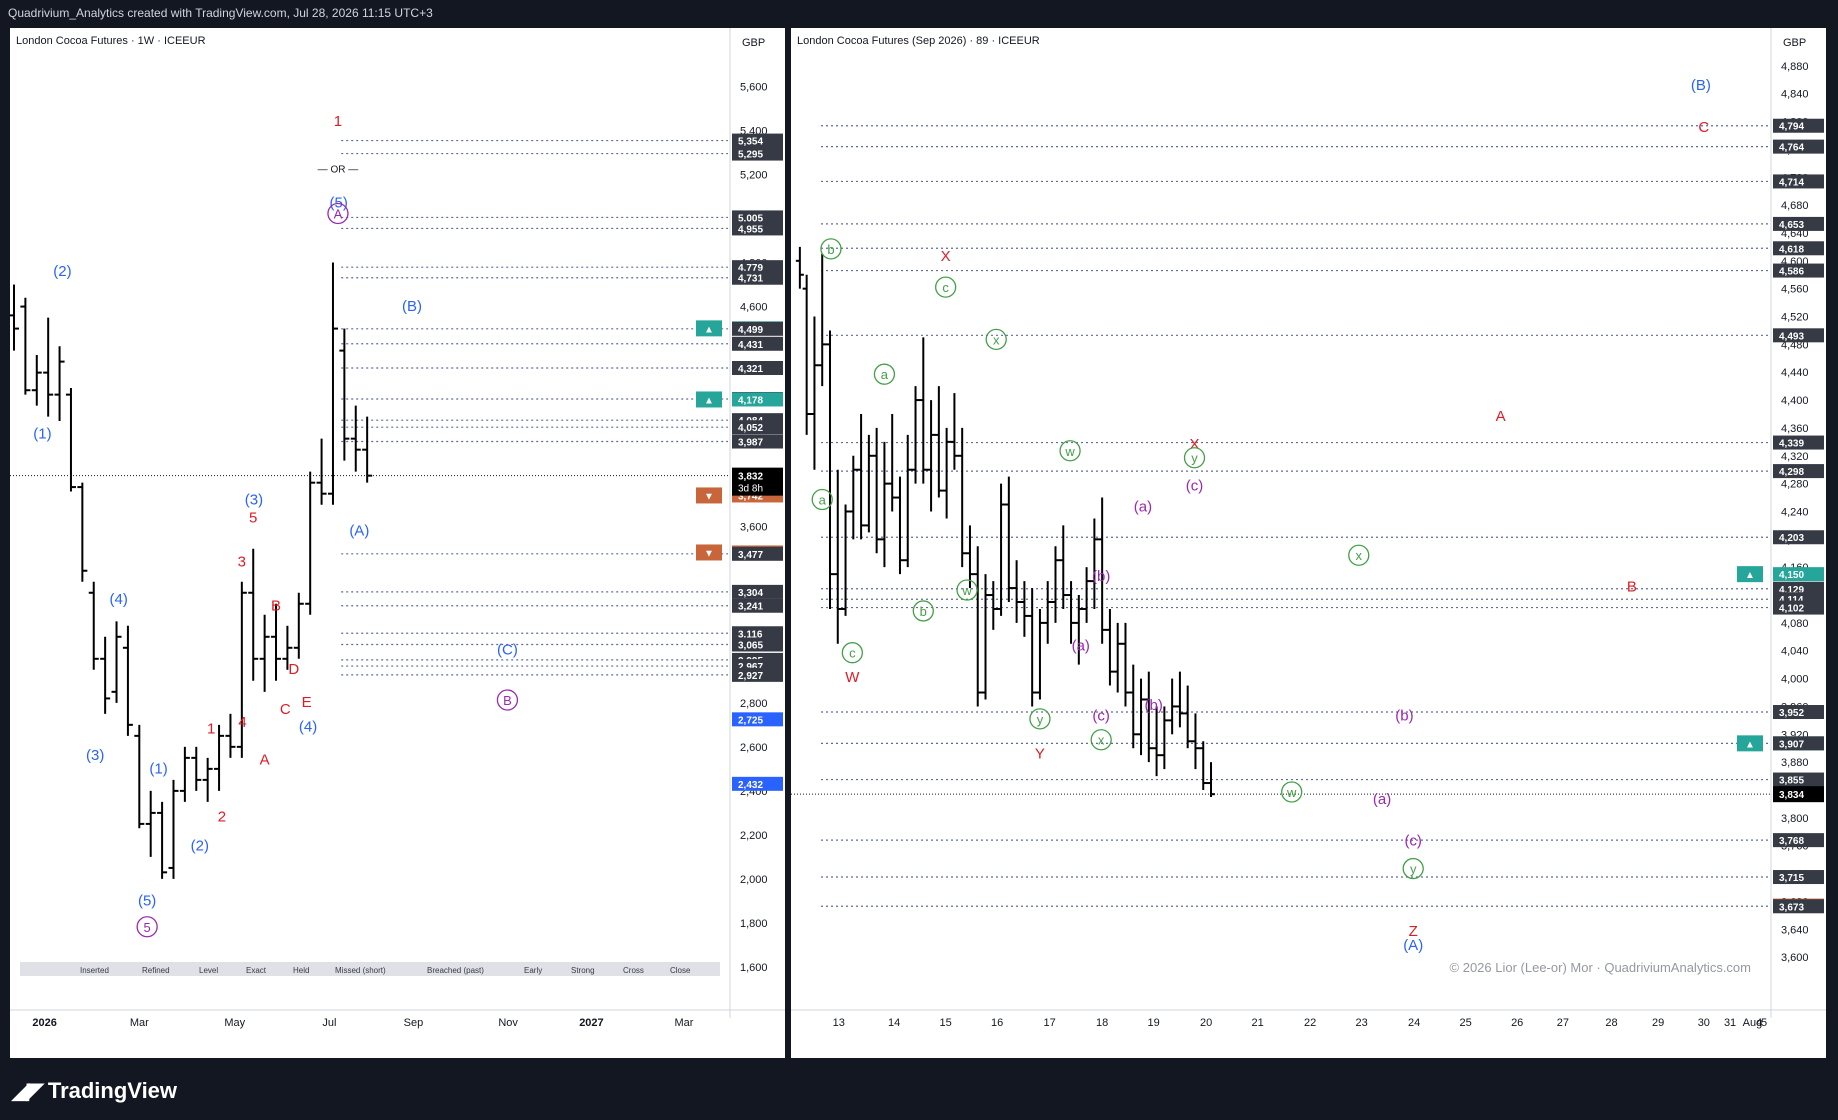 The width and height of the screenshot is (1838, 1120). What do you see at coordinates (1701, 85) in the screenshot?
I see `wave-label: (B)` at bounding box center [1701, 85].